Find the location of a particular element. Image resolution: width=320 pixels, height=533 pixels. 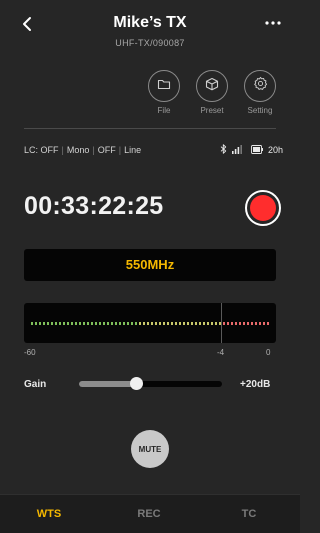

file-label: File is located at coordinates (164, 110).